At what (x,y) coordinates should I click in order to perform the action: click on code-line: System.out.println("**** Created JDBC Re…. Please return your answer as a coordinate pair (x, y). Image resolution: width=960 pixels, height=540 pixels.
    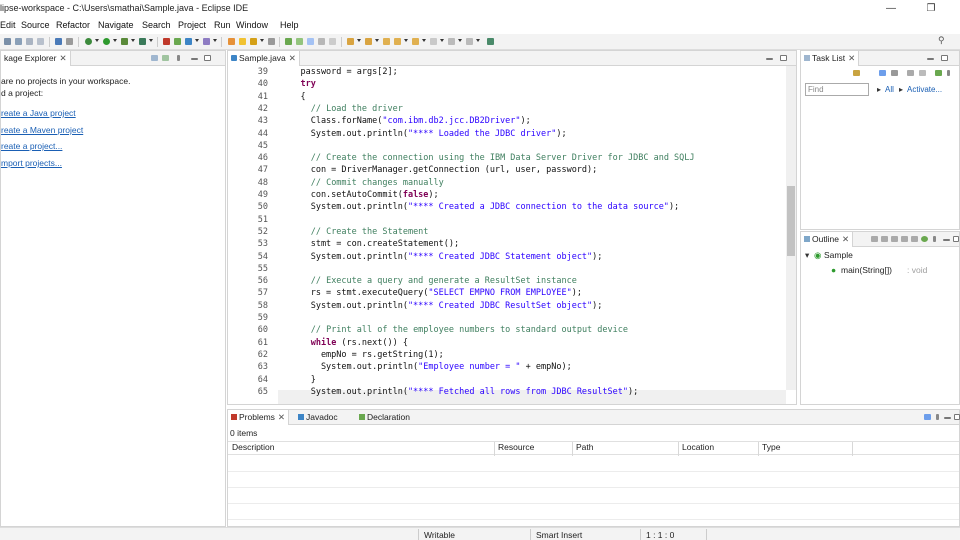
    Looking at the image, I should click on (441, 306).